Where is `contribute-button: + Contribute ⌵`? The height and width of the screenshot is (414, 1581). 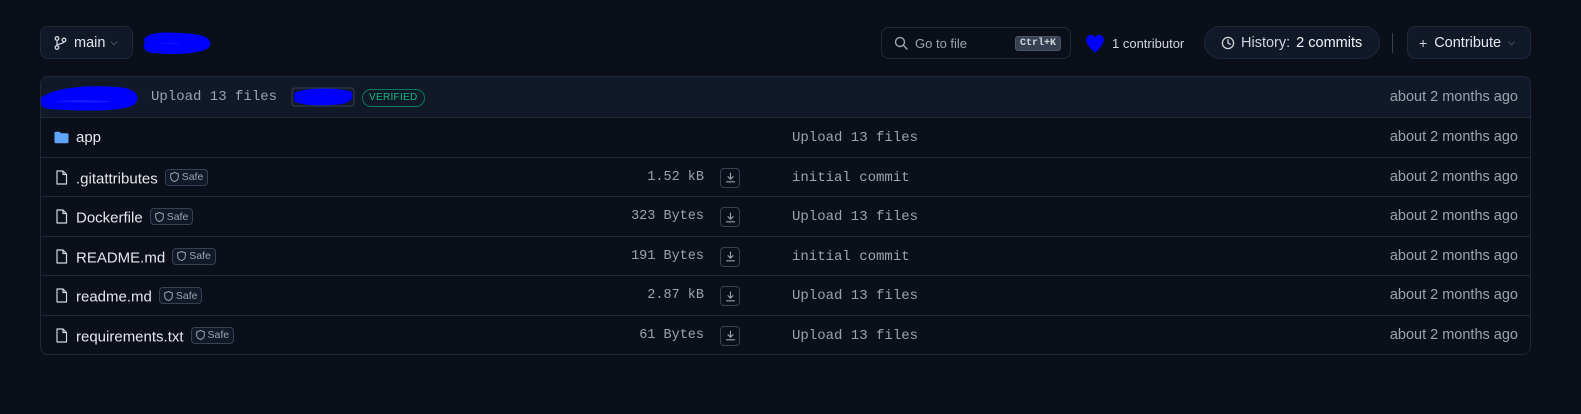 contribute-button: + Contribute ⌵ is located at coordinates (1469, 42).